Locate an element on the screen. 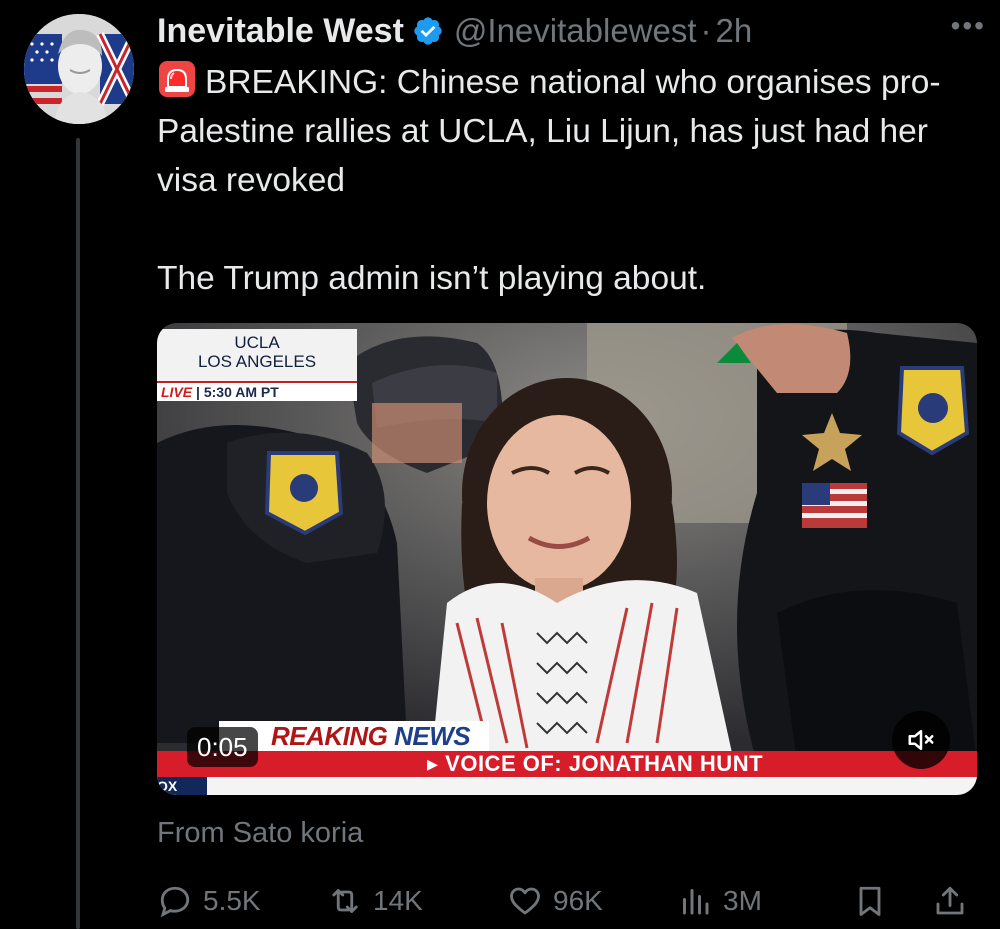 This screenshot has height=929, width=1000. repost-icon is located at coordinates (345, 901).